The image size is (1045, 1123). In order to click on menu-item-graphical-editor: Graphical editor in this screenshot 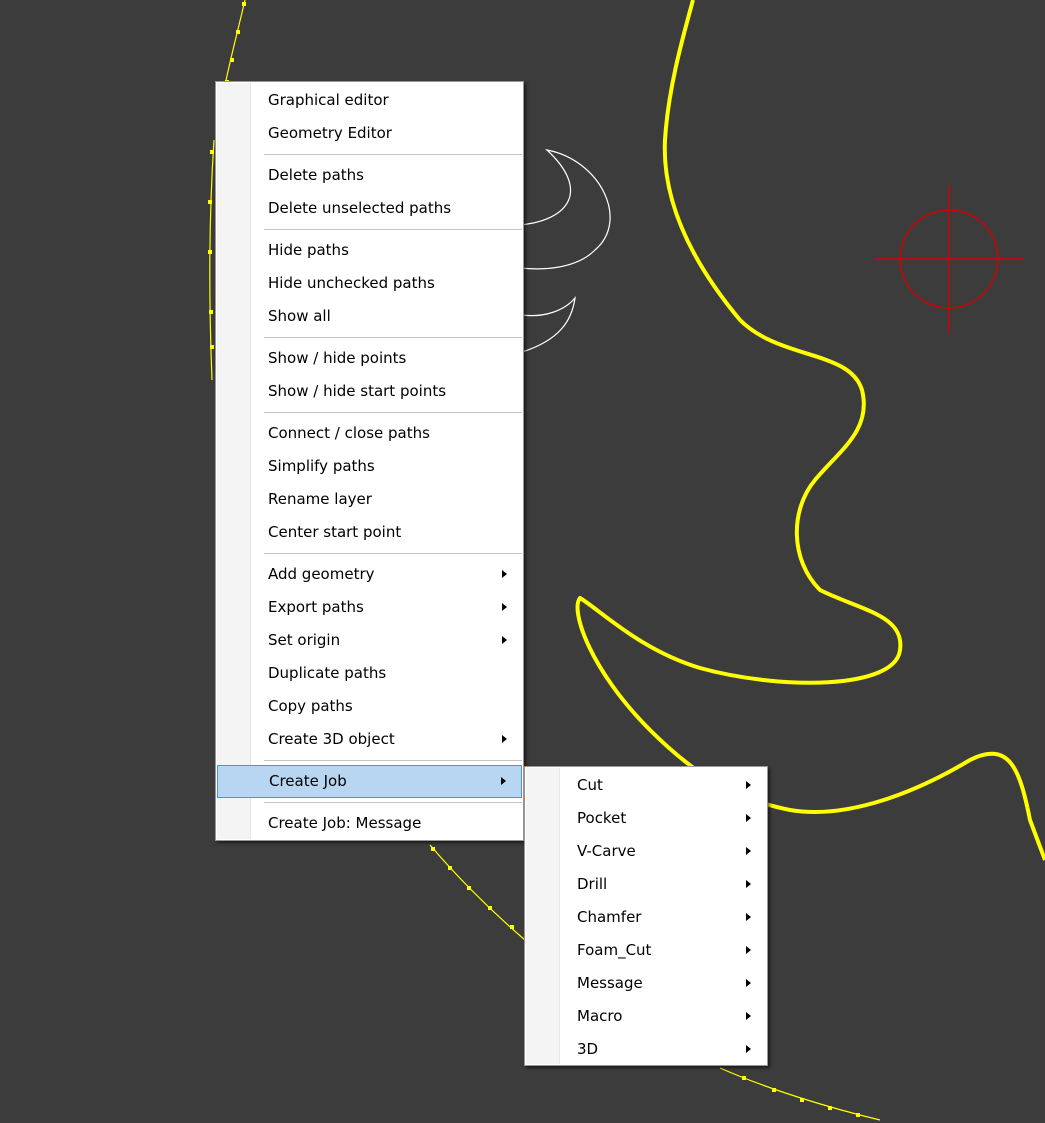, I will do `click(369, 100)`.